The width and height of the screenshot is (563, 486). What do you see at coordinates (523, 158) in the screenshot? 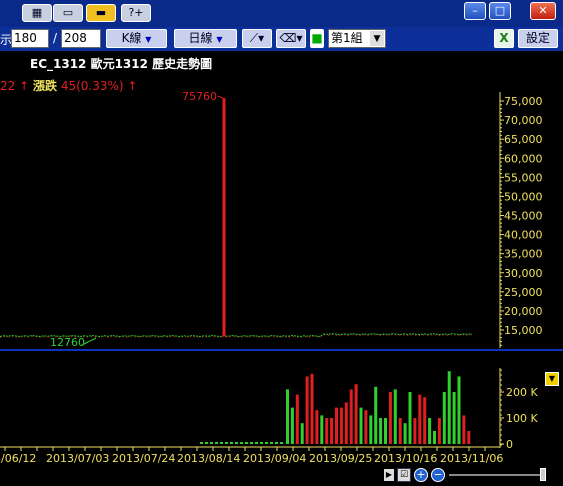
I see `price-tick-label: 60,000` at bounding box center [523, 158].